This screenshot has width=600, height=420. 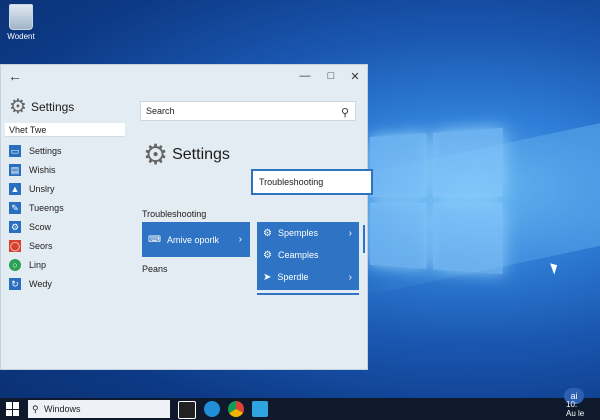 I want to click on sidebar-item-label: Wedy, so click(x=40, y=283).